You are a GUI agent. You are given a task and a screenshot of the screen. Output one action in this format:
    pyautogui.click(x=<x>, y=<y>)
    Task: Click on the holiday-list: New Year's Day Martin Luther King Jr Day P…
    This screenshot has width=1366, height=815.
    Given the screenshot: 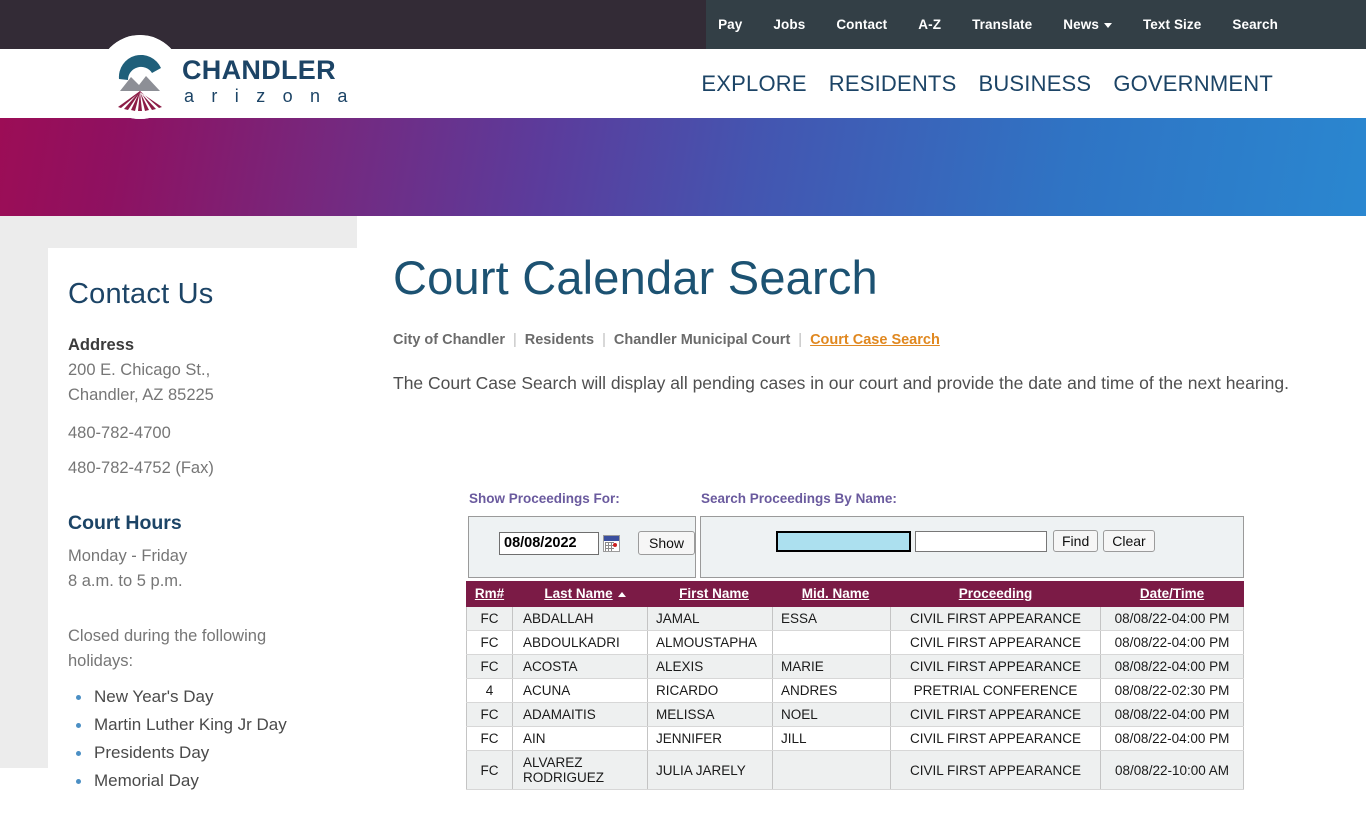 What is the action you would take?
    pyautogui.click(x=200, y=739)
    